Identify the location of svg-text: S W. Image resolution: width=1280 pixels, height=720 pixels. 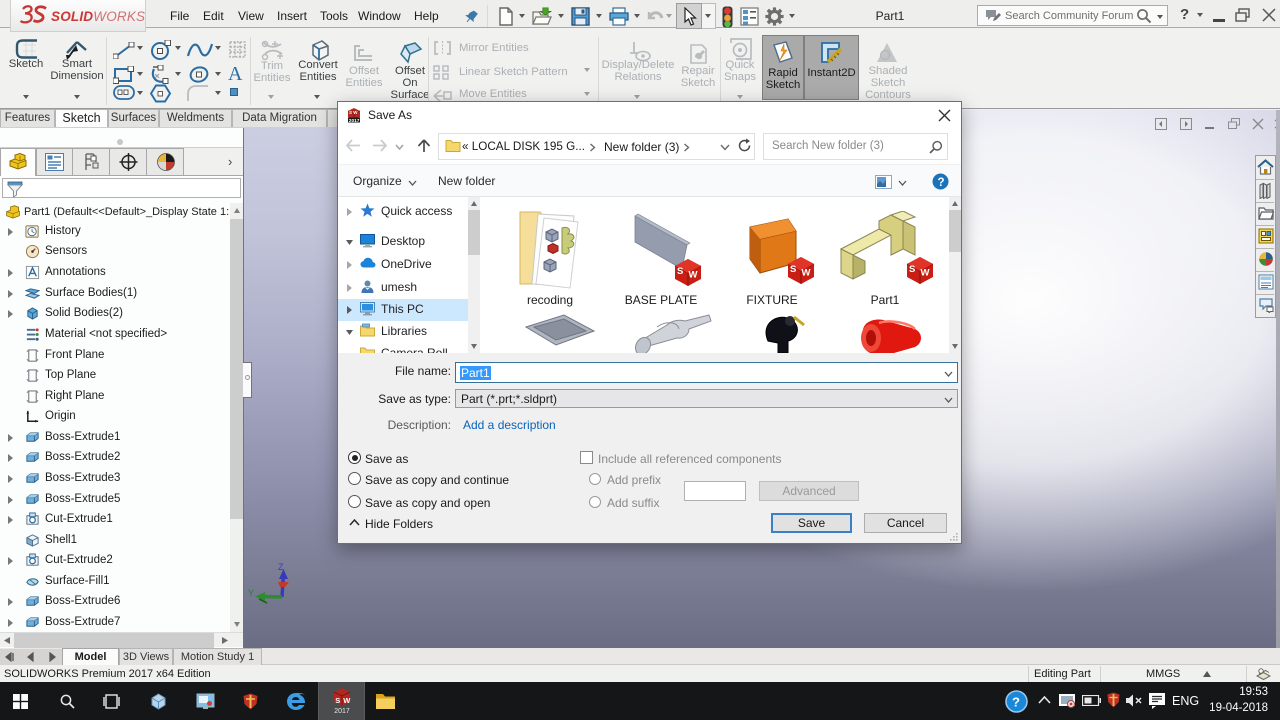
(353, 112).